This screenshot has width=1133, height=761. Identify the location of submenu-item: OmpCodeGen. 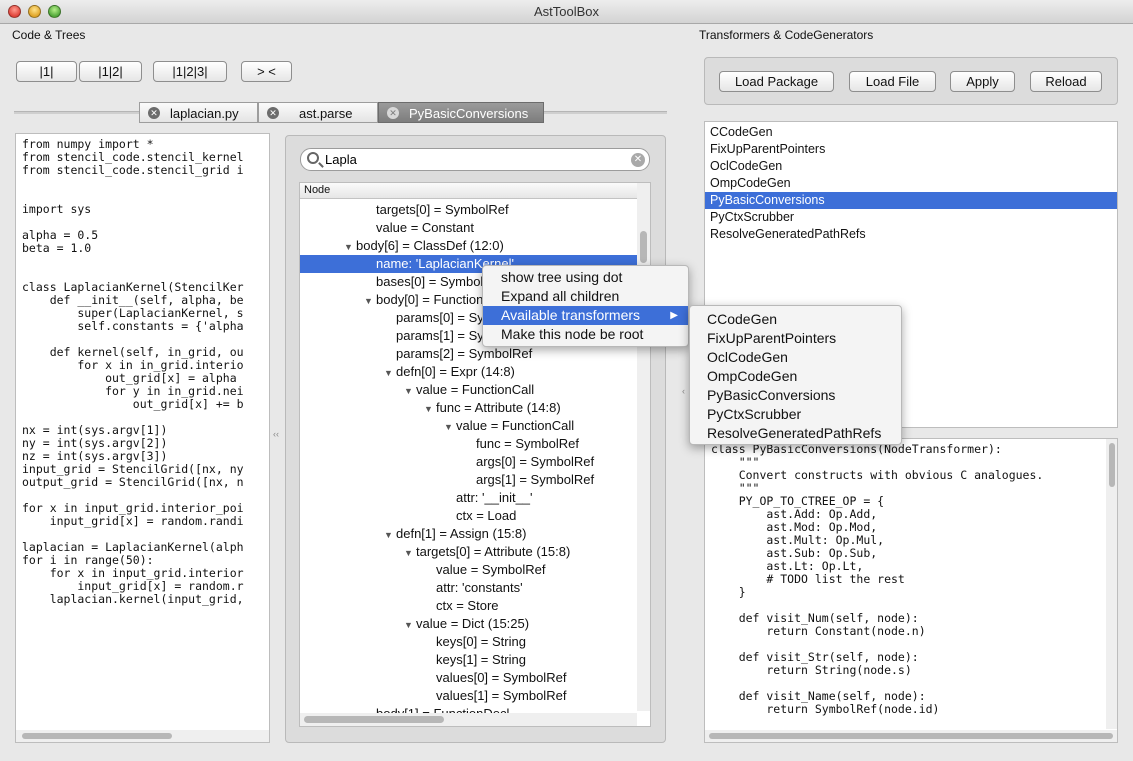
(795, 376).